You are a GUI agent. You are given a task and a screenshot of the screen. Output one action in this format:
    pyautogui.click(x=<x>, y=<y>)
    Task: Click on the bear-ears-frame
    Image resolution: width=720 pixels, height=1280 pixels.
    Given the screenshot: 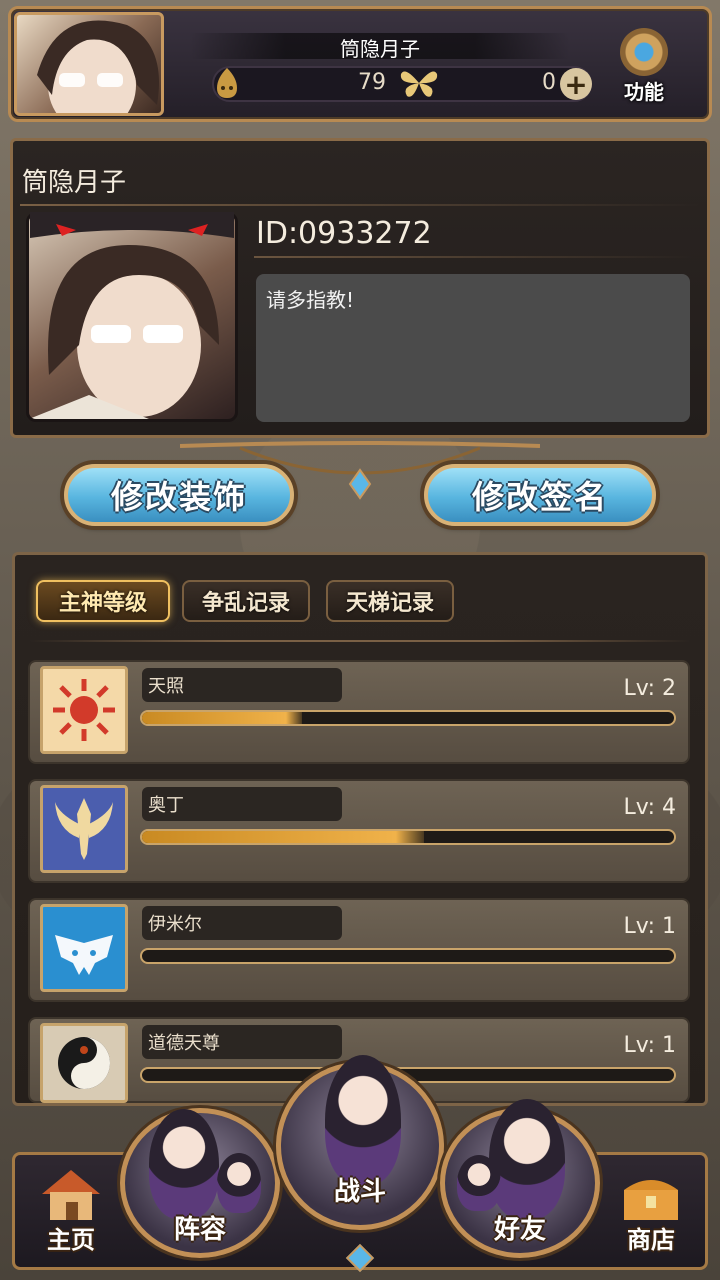 What is the action you would take?
    pyautogui.click(x=132, y=225)
    